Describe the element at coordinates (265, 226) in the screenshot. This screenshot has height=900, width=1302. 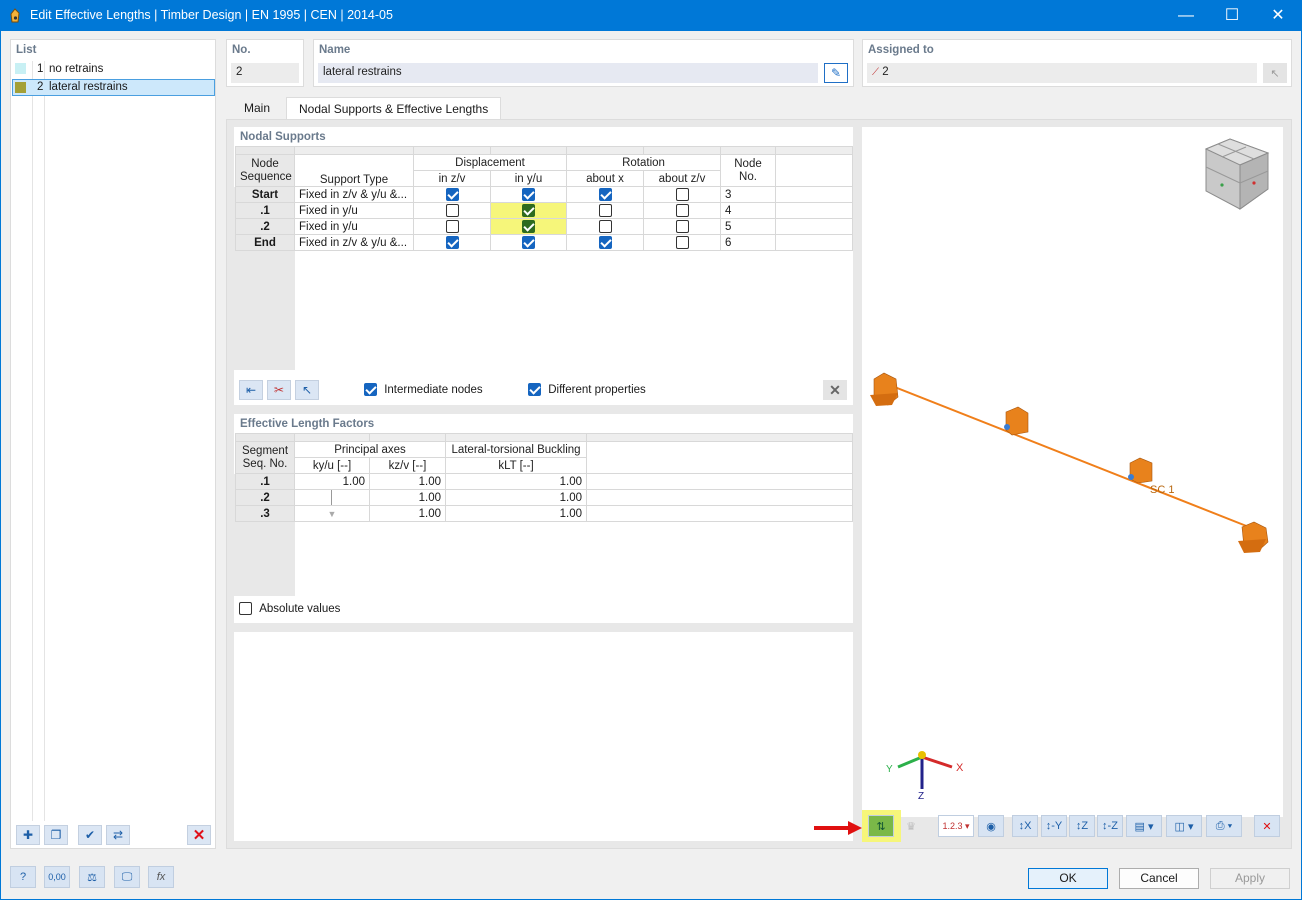
I see `node-seq-cell: .2` at that location.